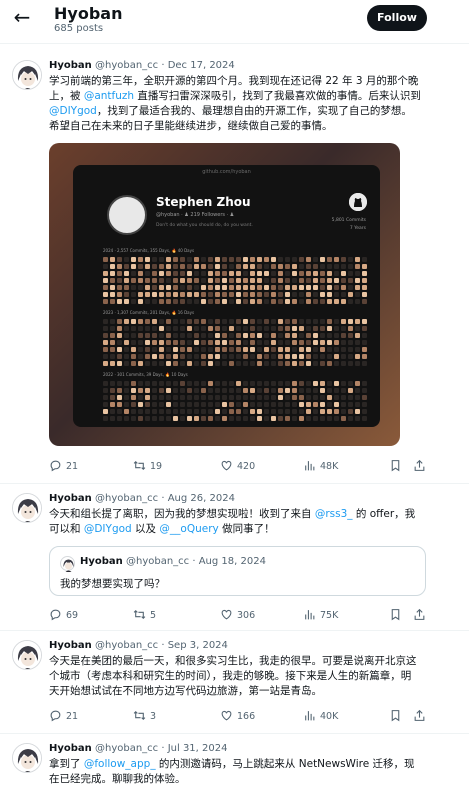 The width and height of the screenshot is (469, 800). Describe the element at coordinates (397, 18) in the screenshot. I see `follow-button: Follow` at that location.